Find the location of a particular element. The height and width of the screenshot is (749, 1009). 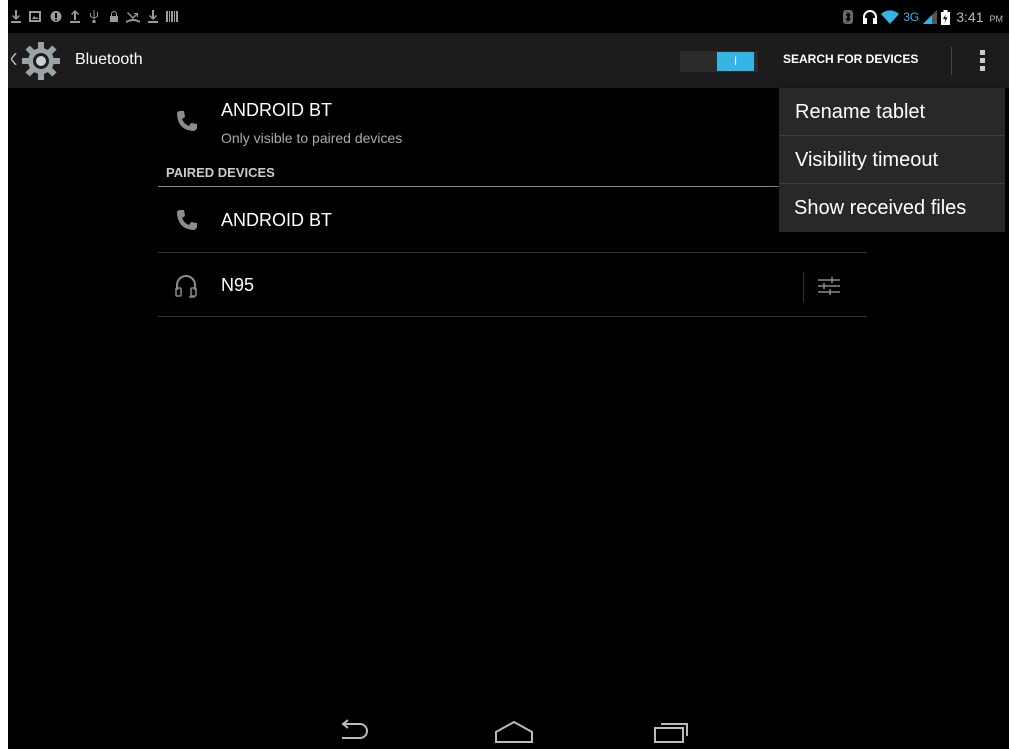

missed-call-icon is located at coordinates (133, 17).